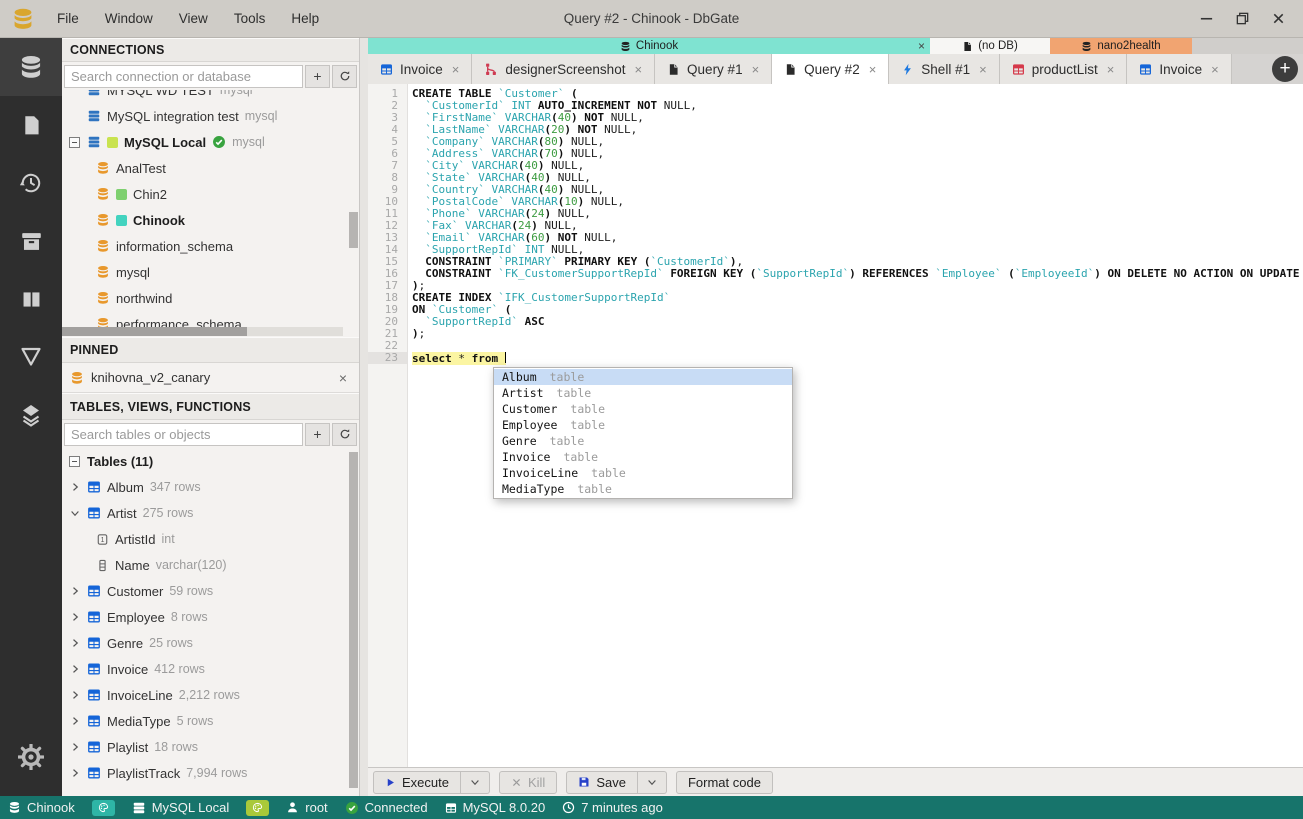  What do you see at coordinates (649, 46) in the screenshot?
I see `tab-group-header-chinook: Chinook ×` at bounding box center [649, 46].